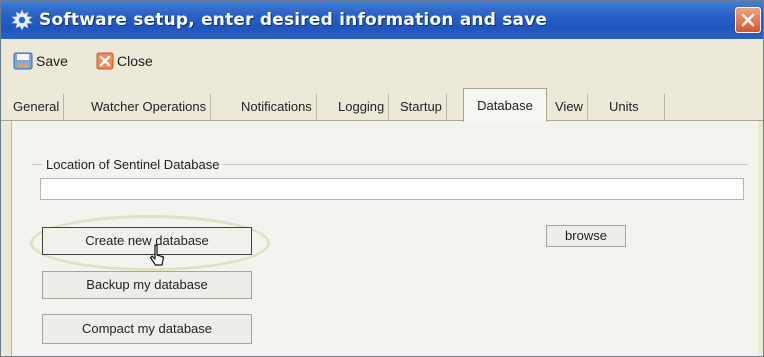 The image size is (764, 357). What do you see at coordinates (133, 164) in the screenshot?
I see `database-location-label: Location of Sentinel Database` at bounding box center [133, 164].